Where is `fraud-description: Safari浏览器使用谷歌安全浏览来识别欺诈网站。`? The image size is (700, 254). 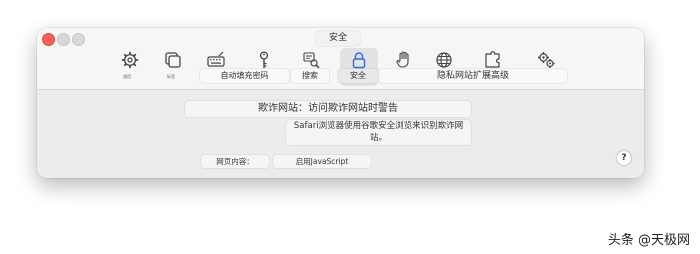 fraud-description: Safari浏览器使用谷歌安全浏览来识别欺诈网站。 is located at coordinates (378, 132).